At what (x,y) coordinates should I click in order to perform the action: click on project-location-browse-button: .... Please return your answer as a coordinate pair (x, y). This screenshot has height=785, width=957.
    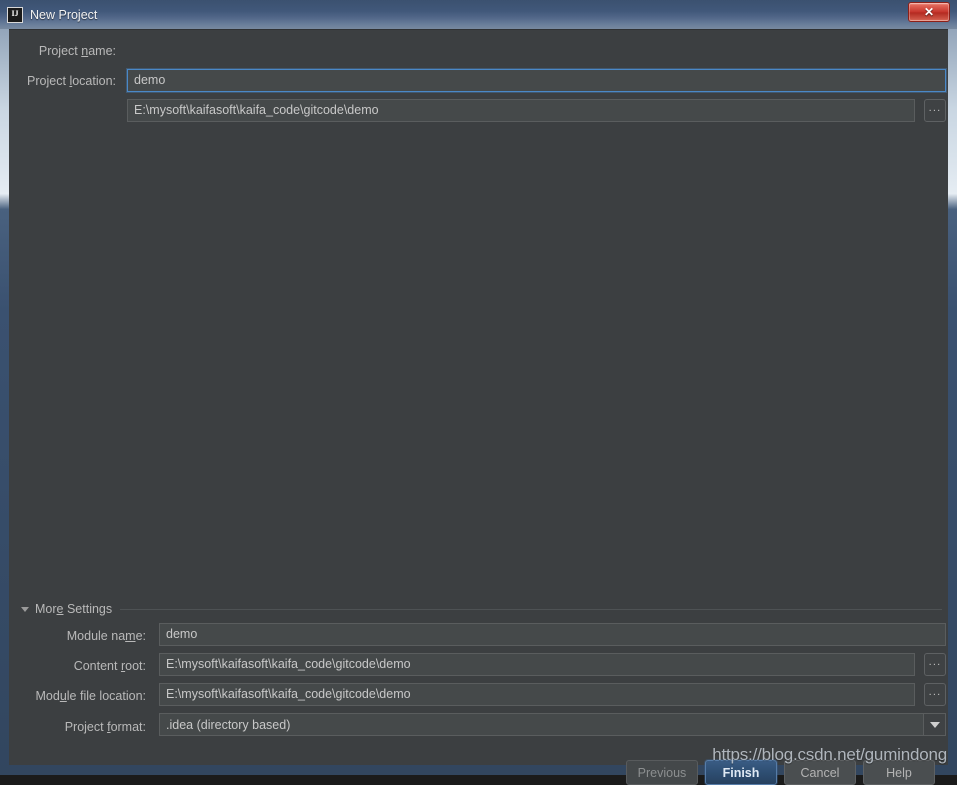
    Looking at the image, I should click on (935, 110).